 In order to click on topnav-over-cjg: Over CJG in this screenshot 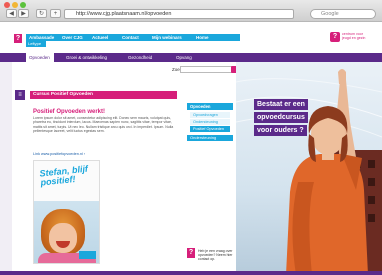, I will do `click(72, 37)`.